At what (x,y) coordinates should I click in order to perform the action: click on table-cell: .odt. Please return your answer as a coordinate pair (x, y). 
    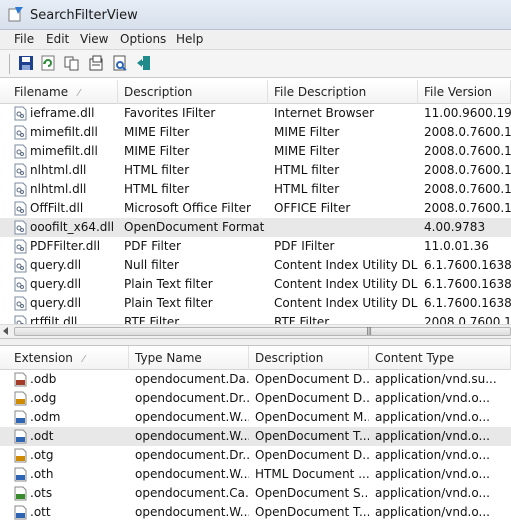
    Looking at the image, I should click on (68, 436).